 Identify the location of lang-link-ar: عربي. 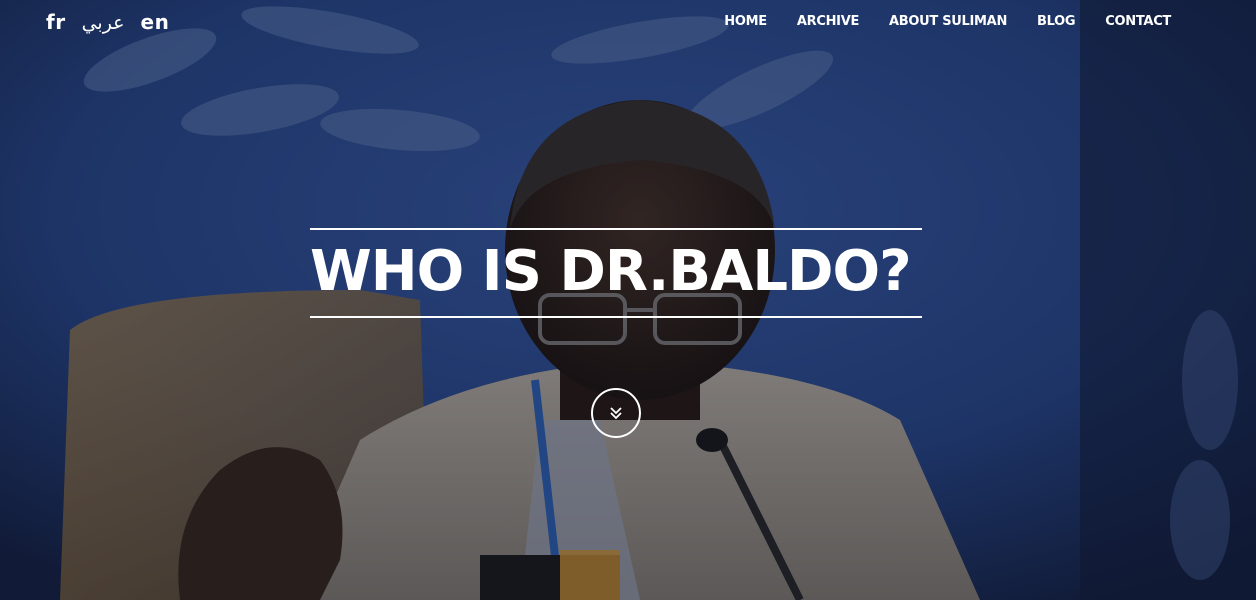
(103, 23).